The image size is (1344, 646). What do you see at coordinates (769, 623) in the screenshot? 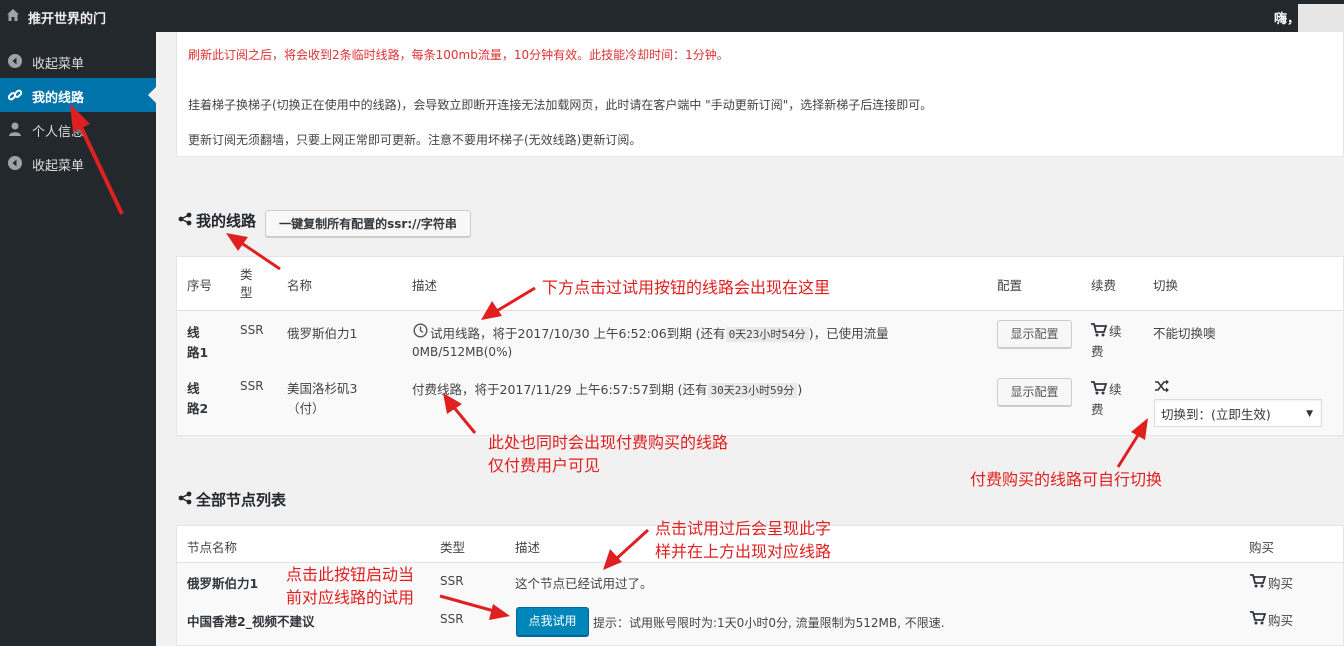
I see `trial-hint: 提示：试用账号限时为:1天0小时0分, 流量限制为512MB, 不限速.` at bounding box center [769, 623].